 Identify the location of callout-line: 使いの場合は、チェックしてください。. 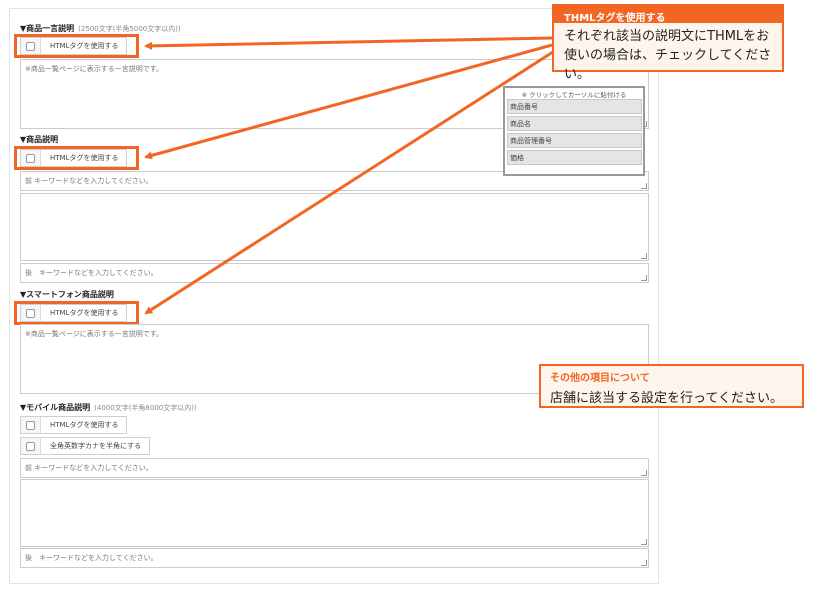
(668, 65).